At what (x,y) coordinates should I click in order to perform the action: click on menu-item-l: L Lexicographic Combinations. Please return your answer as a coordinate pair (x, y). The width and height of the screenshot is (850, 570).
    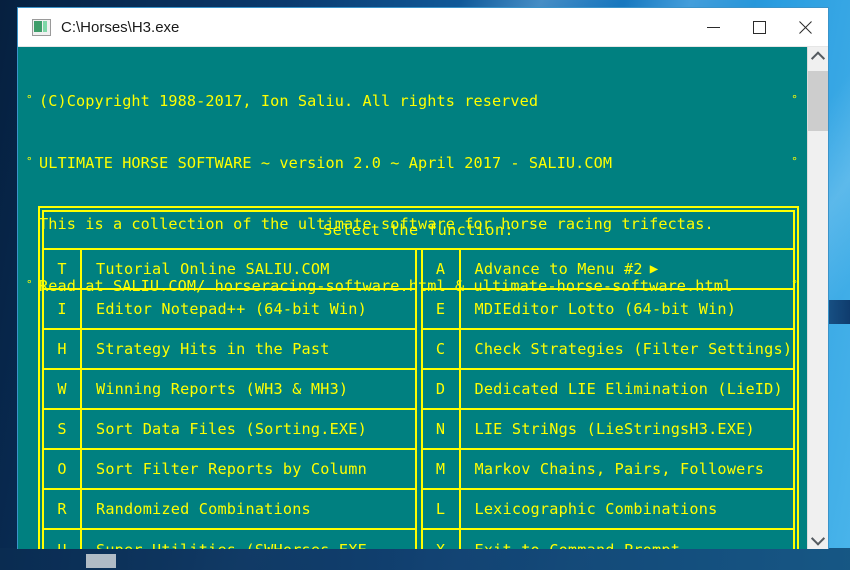
    Looking at the image, I should click on (608, 510).